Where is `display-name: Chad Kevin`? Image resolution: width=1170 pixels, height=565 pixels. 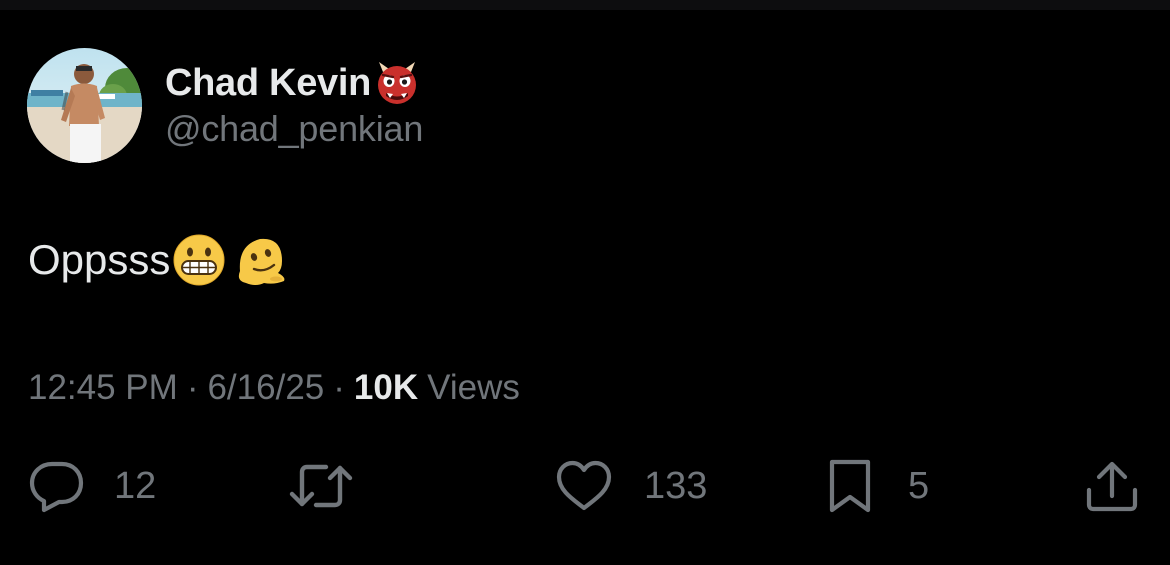
display-name: Chad Kevin is located at coordinates (268, 83).